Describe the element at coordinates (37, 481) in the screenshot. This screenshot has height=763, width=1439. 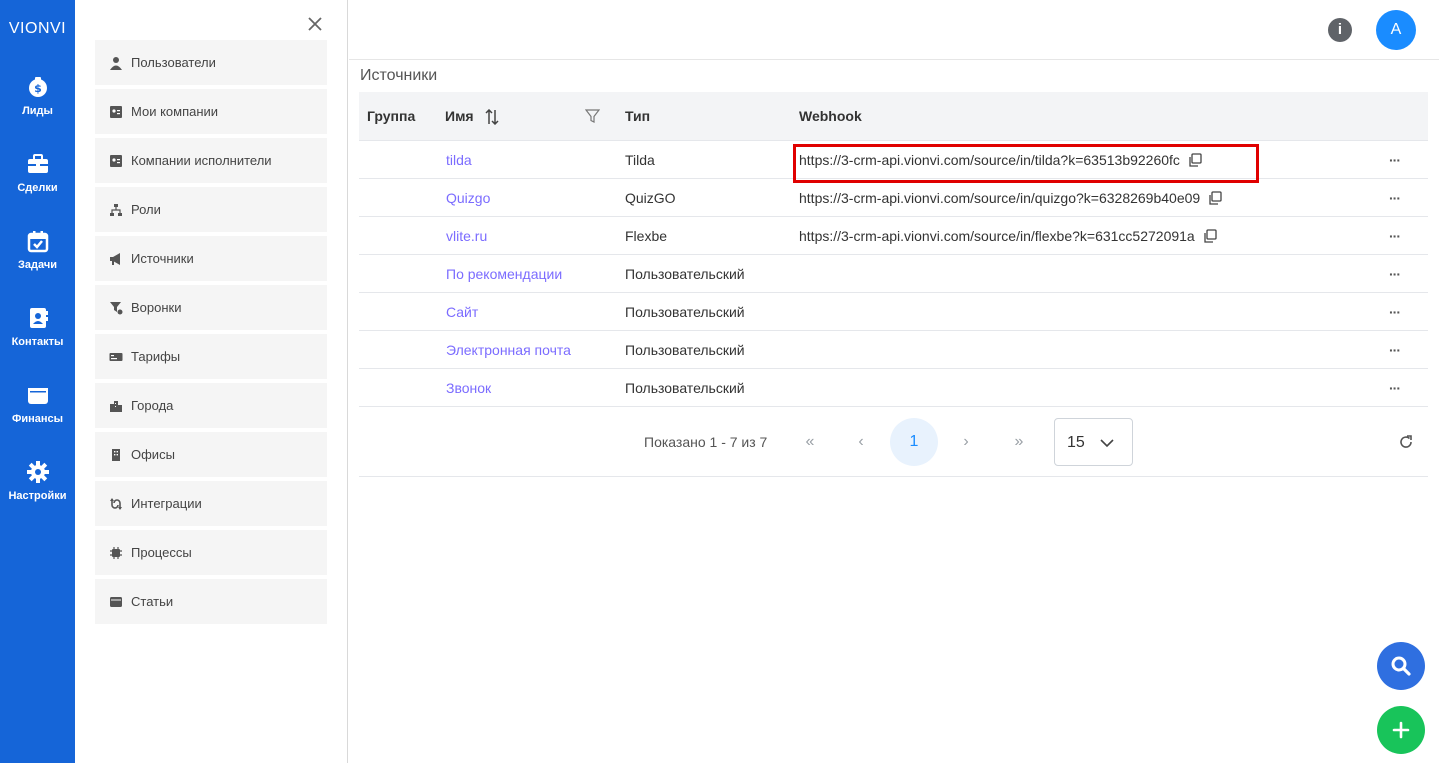
I see `nav-item-settings: Настройки` at that location.